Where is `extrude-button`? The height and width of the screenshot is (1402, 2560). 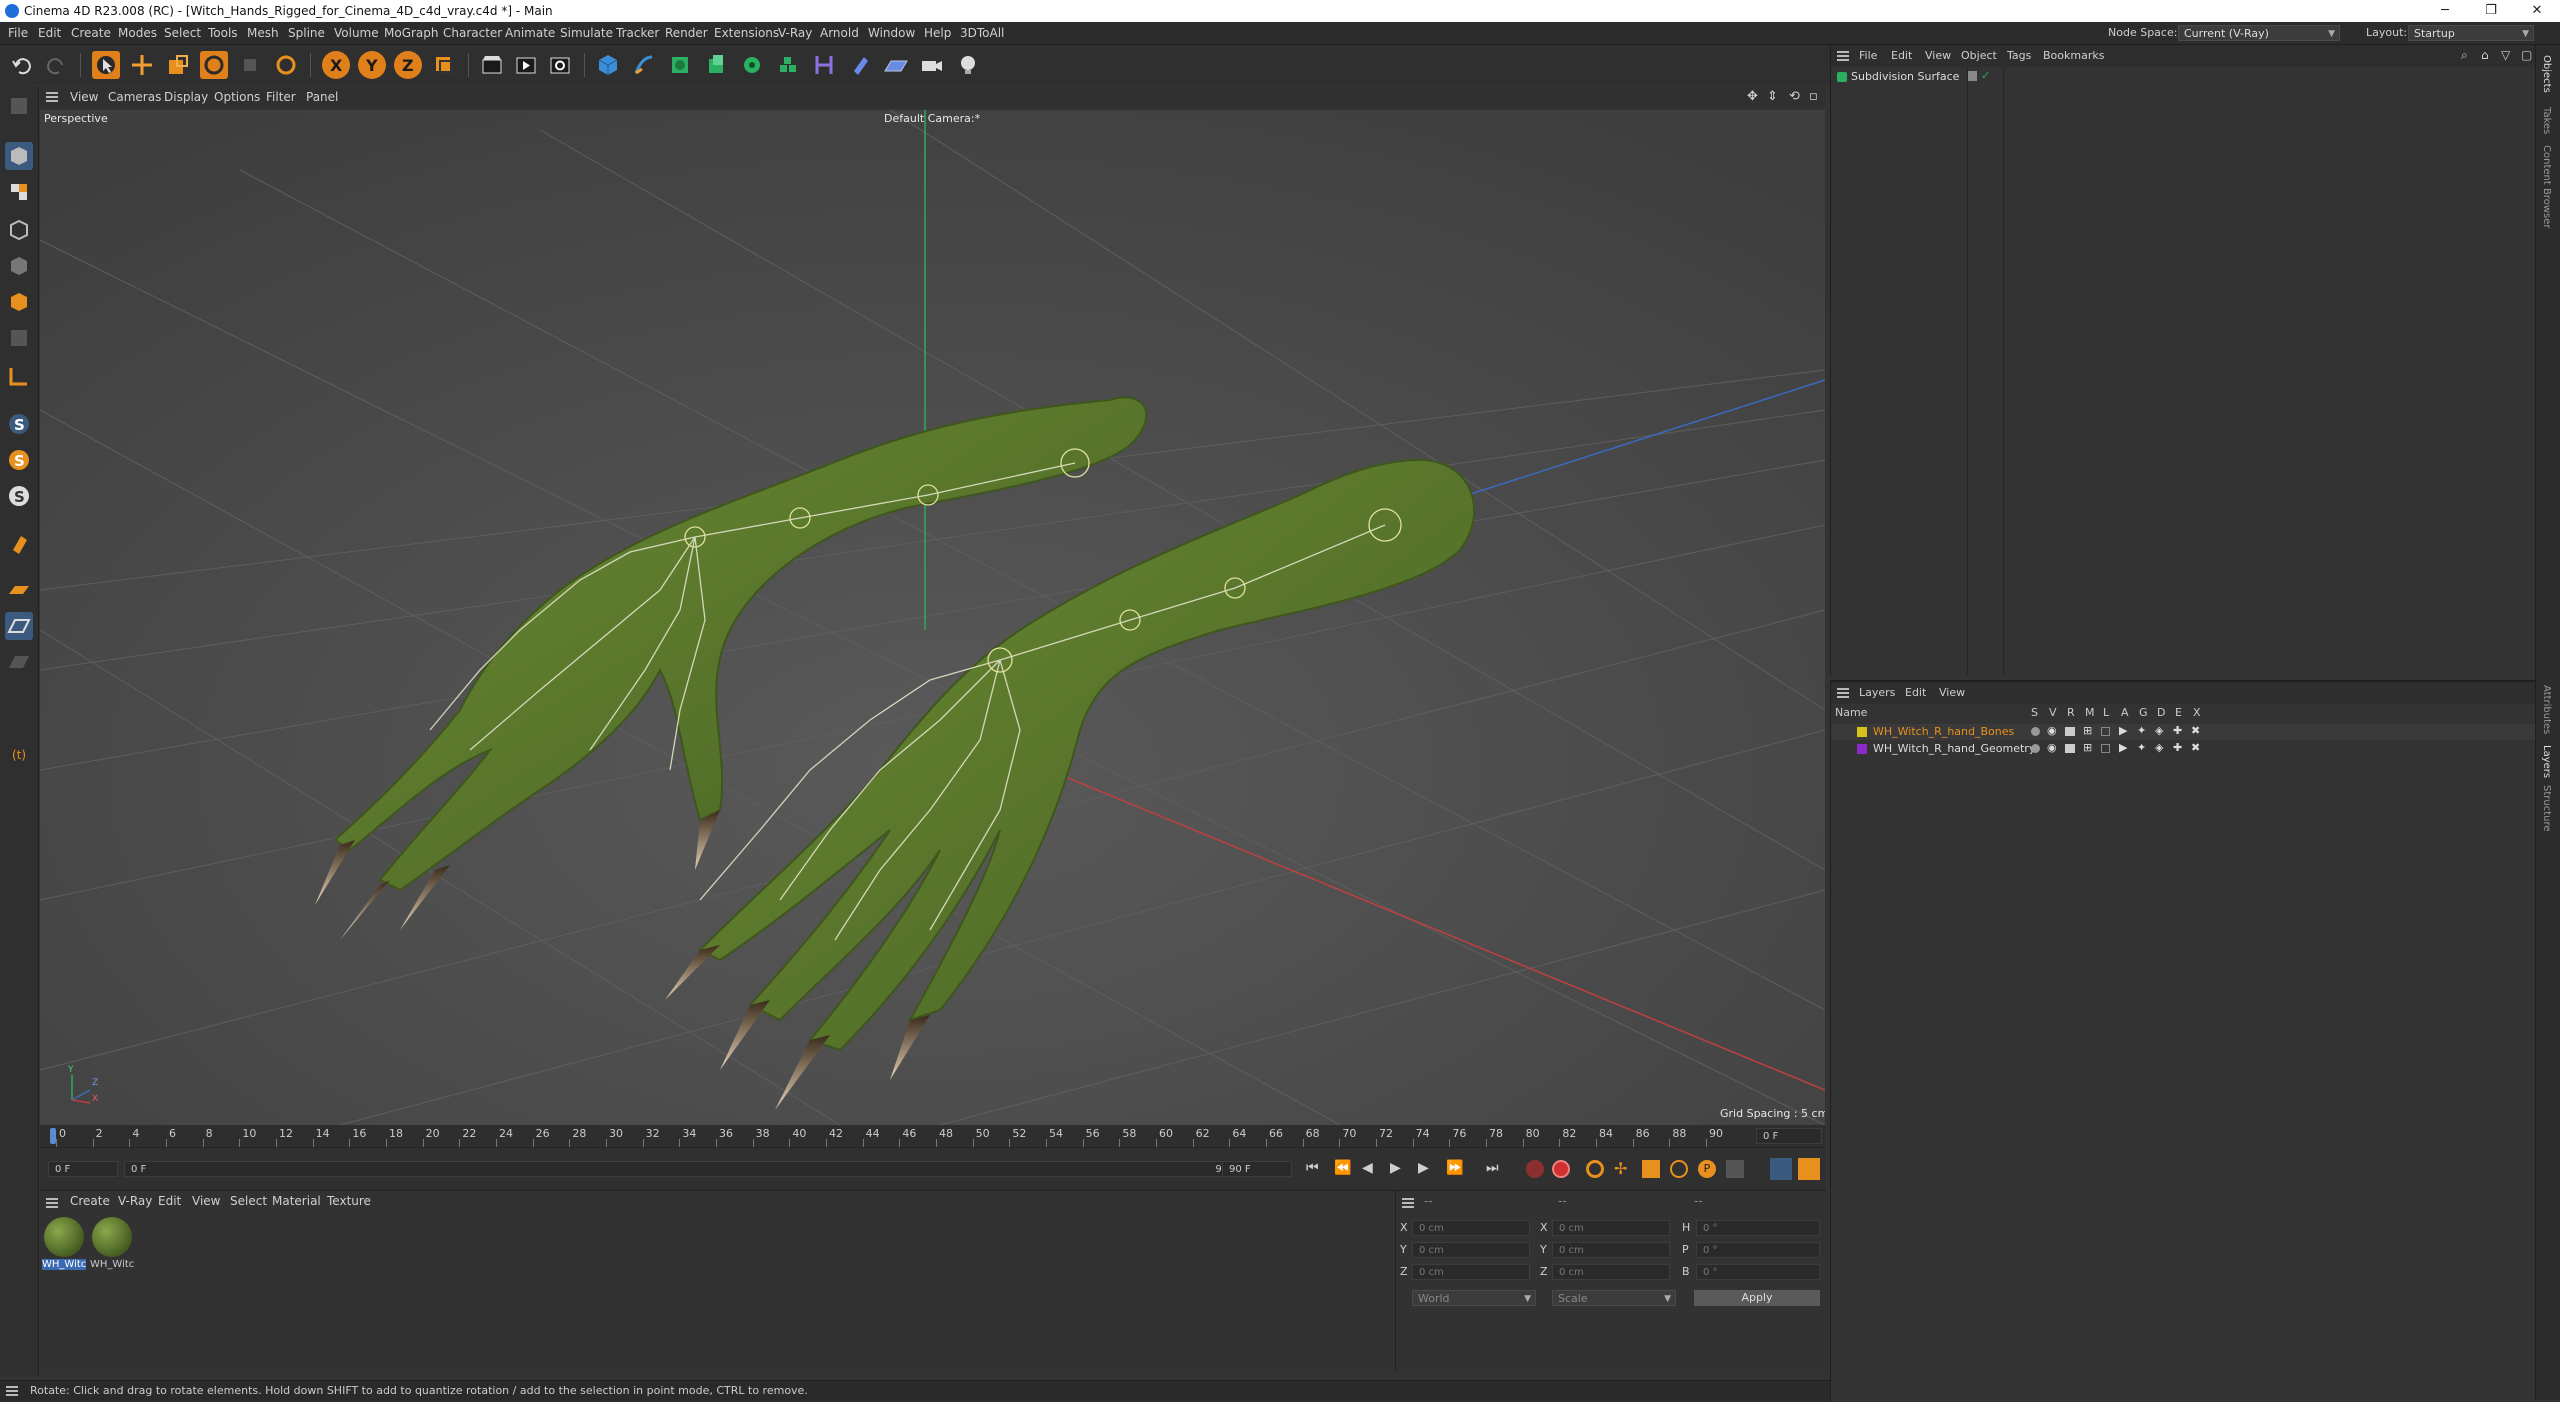
extrude-button is located at coordinates (716, 65).